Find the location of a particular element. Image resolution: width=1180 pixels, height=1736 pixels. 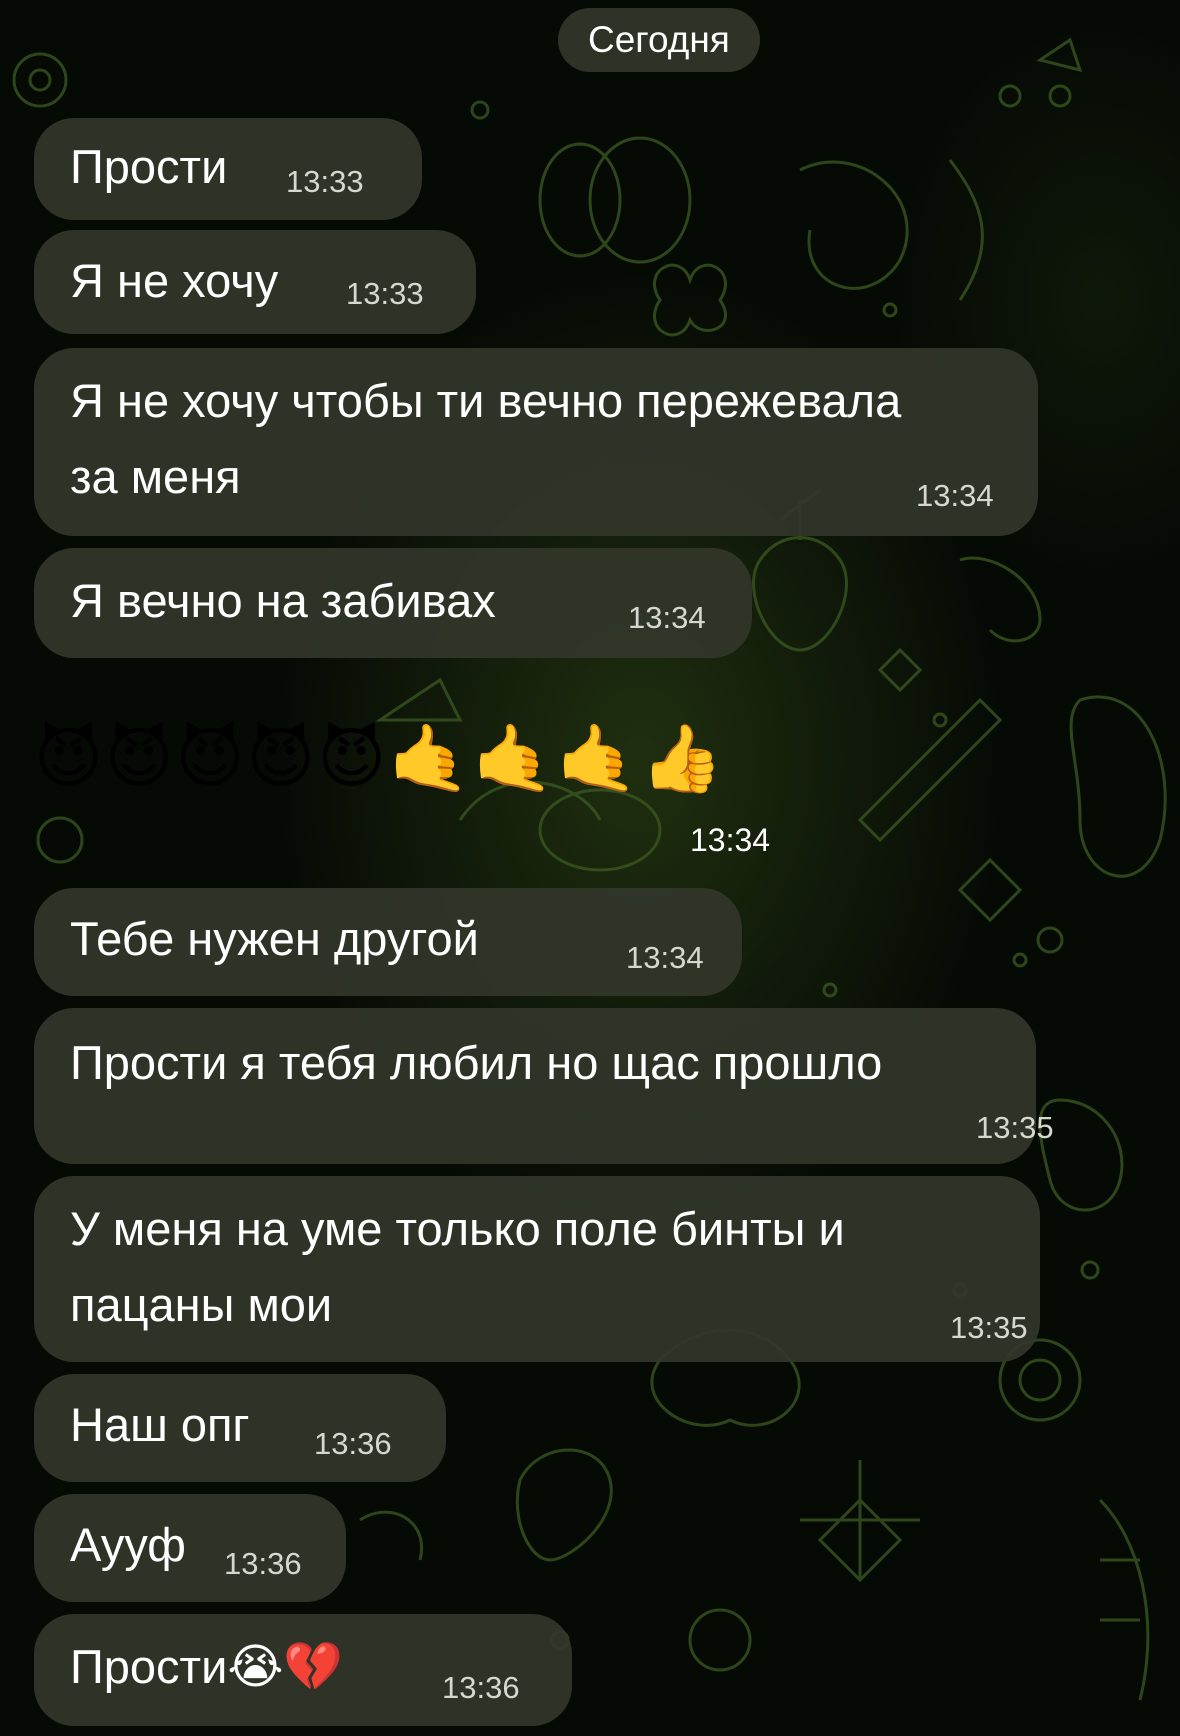

message-bubble: Прости😭💔 13:36 is located at coordinates (303, 1670).